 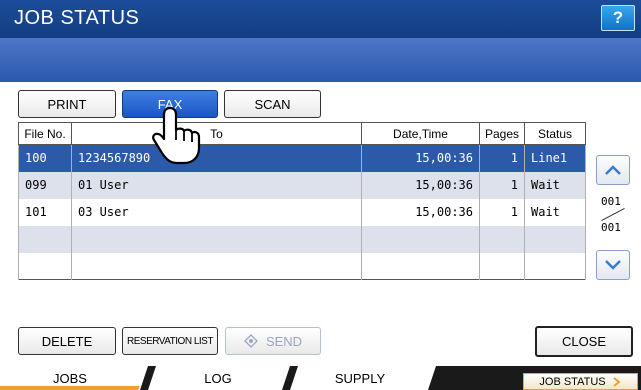 I want to click on current-page: 001, so click(x=611, y=201).